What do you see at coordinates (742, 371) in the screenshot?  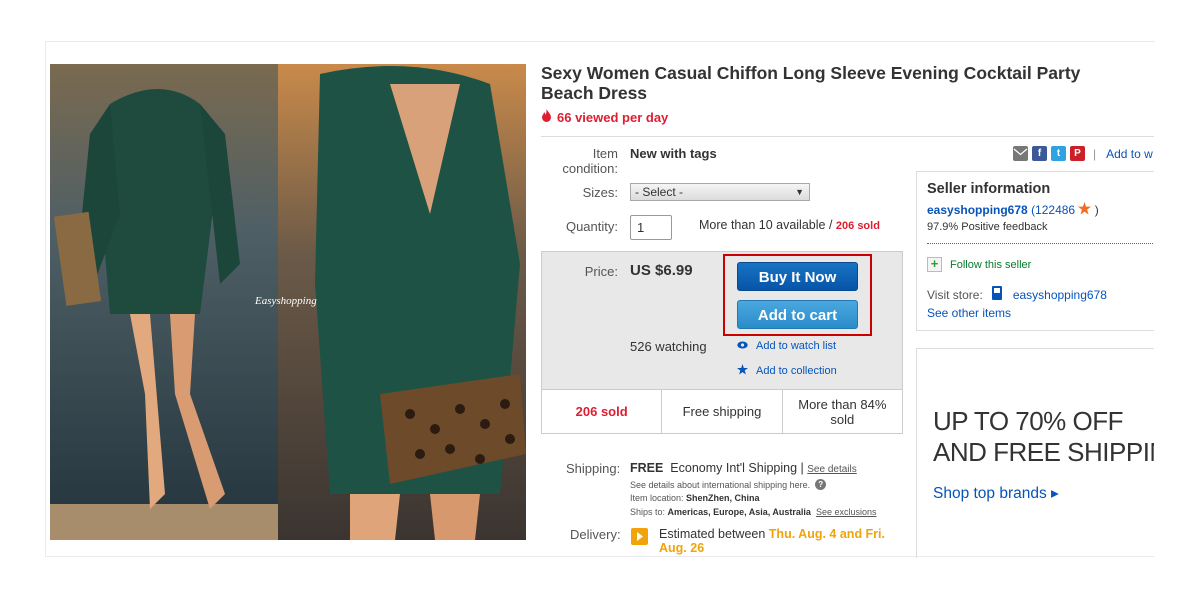 I see `star-icon` at bounding box center [742, 371].